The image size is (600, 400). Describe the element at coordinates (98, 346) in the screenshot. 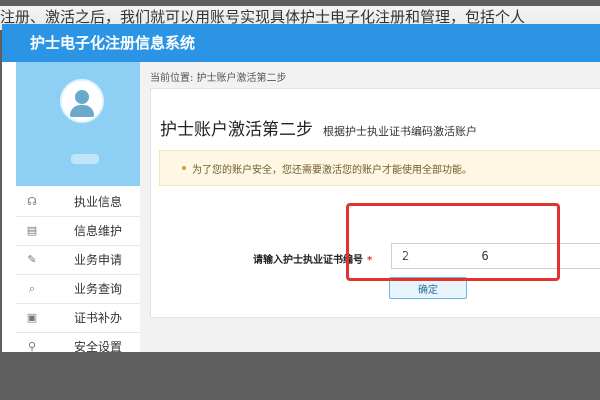

I see `sidebar-item-label: 安全设置` at that location.